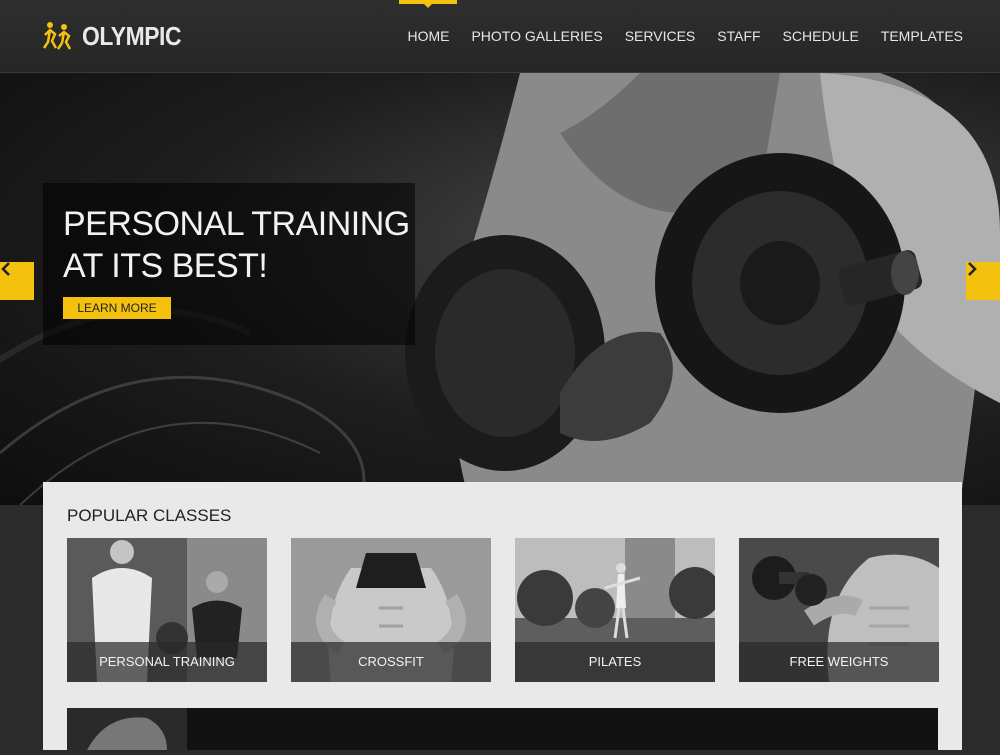 The image size is (1000, 755). I want to click on learn-more-button: LEARN MORE, so click(117, 308).